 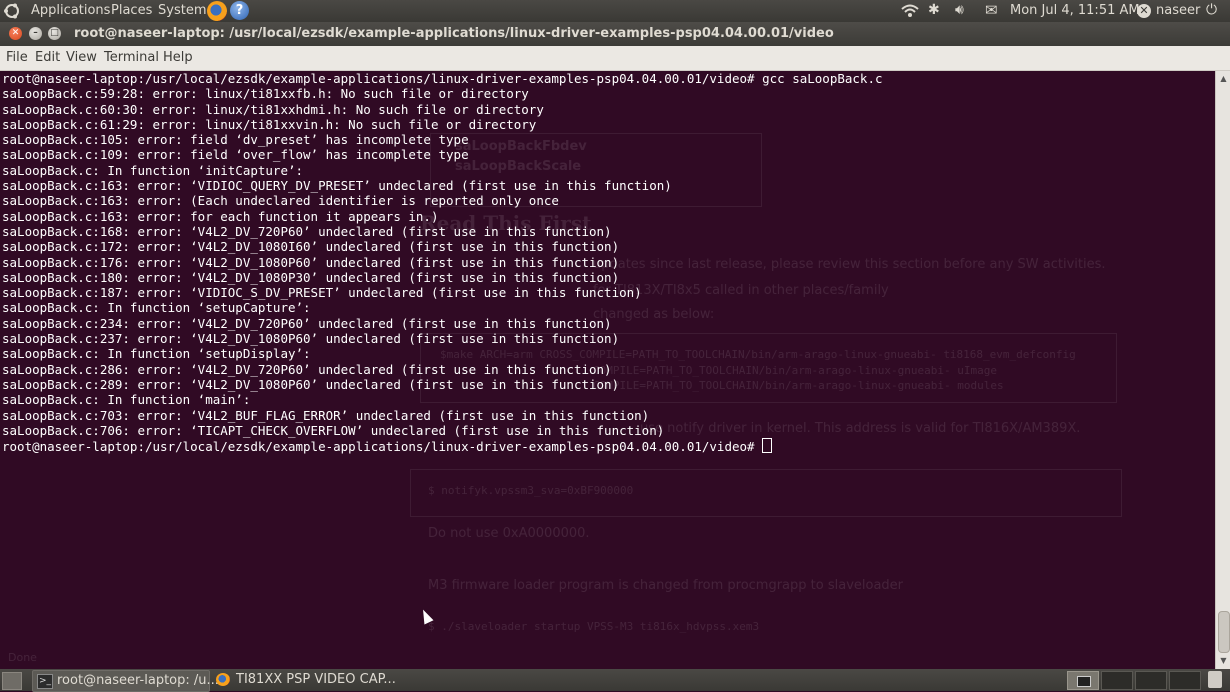 I want to click on close-window-button: ✕, so click(x=15, y=33).